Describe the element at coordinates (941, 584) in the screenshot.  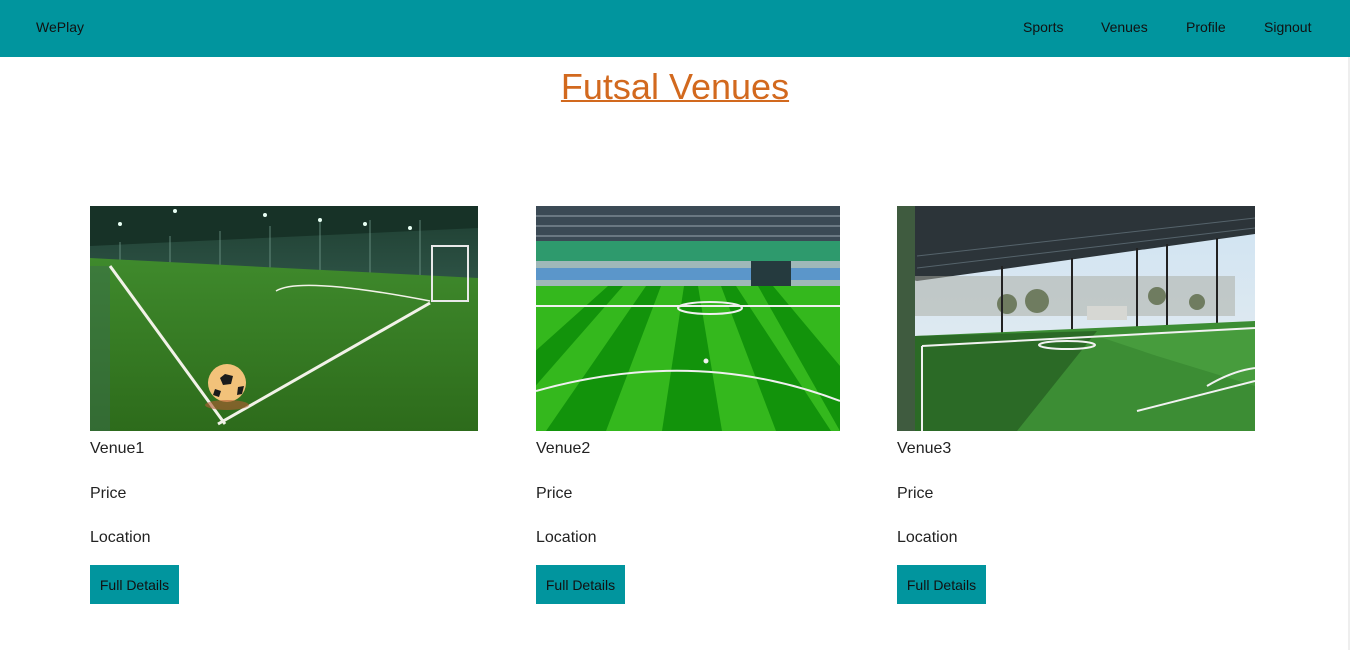
I see `full-details-button-3: Full Details` at that location.